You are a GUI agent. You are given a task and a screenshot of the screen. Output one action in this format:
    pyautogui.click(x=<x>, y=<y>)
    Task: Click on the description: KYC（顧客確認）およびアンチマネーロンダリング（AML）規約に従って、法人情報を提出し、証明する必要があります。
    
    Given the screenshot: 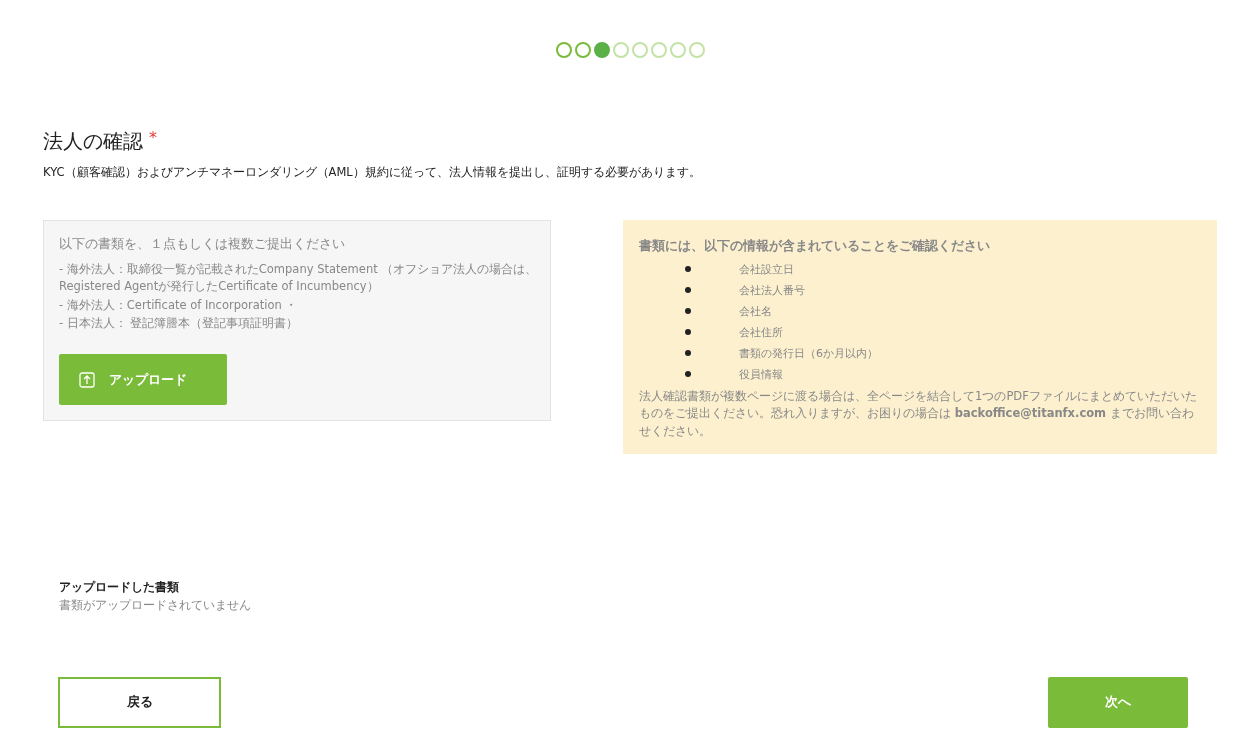 What is the action you would take?
    pyautogui.click(x=372, y=172)
    